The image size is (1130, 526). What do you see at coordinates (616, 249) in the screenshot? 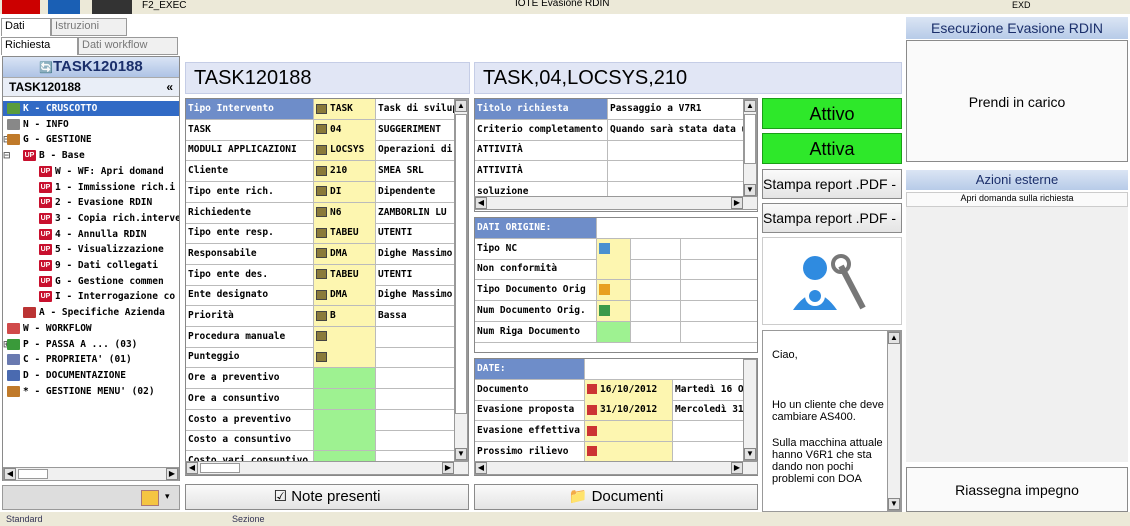
I see `table-row: Tipo NC` at bounding box center [616, 249].